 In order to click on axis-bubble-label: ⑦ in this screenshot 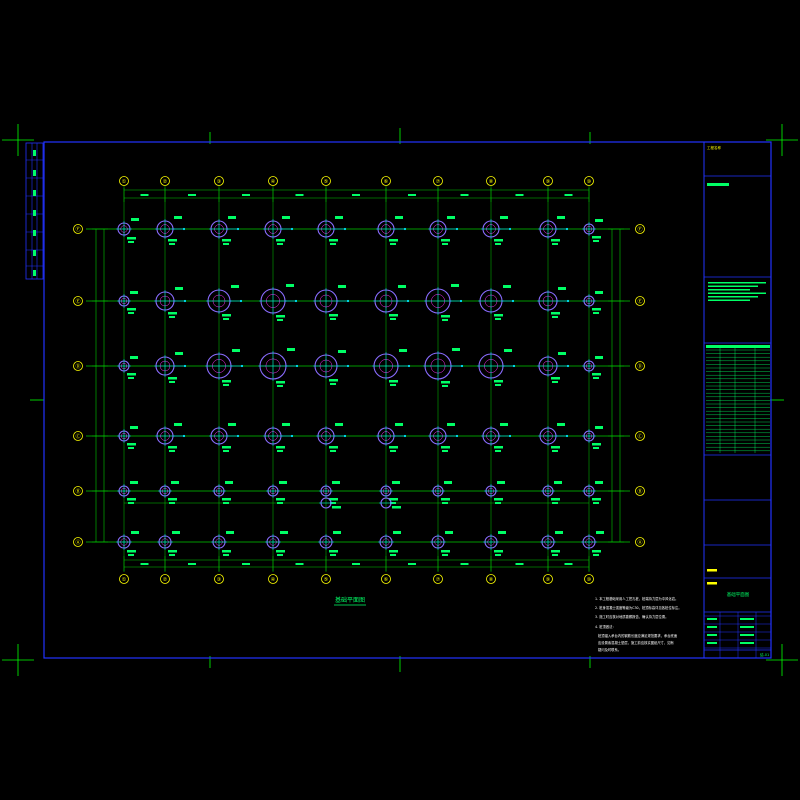, I will do `click(438, 580)`.